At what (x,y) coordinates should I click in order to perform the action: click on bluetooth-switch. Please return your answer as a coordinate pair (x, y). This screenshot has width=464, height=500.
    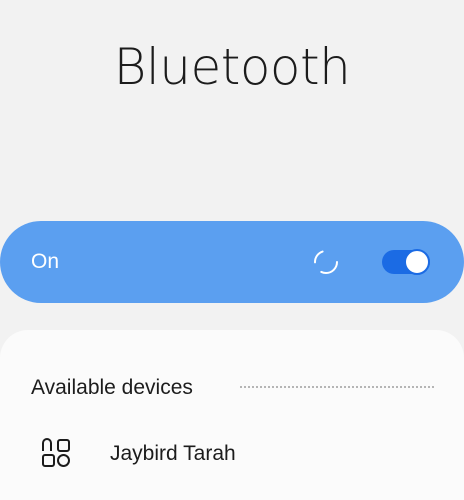
    Looking at the image, I should click on (406, 262).